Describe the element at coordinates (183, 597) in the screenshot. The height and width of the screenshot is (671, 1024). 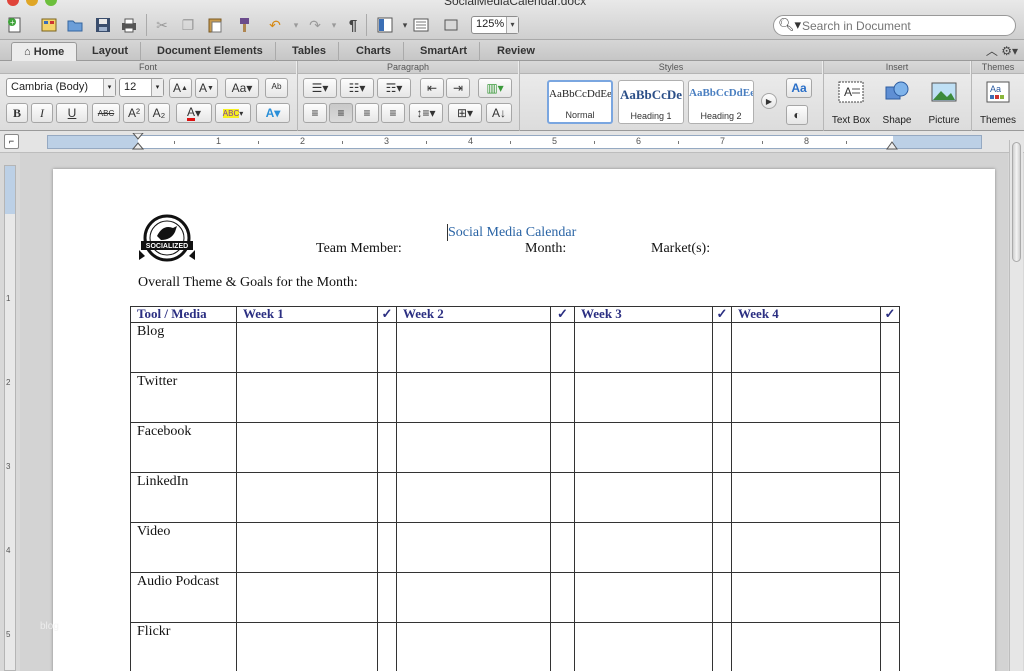
I see `media-cell: Audio Podcast` at that location.